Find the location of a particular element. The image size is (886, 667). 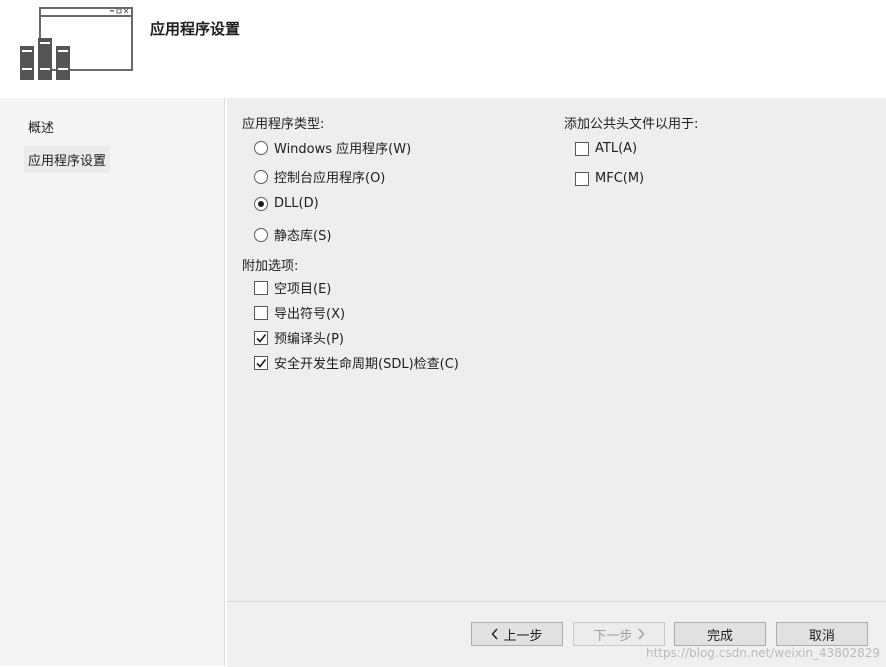

sidebar-item-label: 概述 is located at coordinates (41, 128).